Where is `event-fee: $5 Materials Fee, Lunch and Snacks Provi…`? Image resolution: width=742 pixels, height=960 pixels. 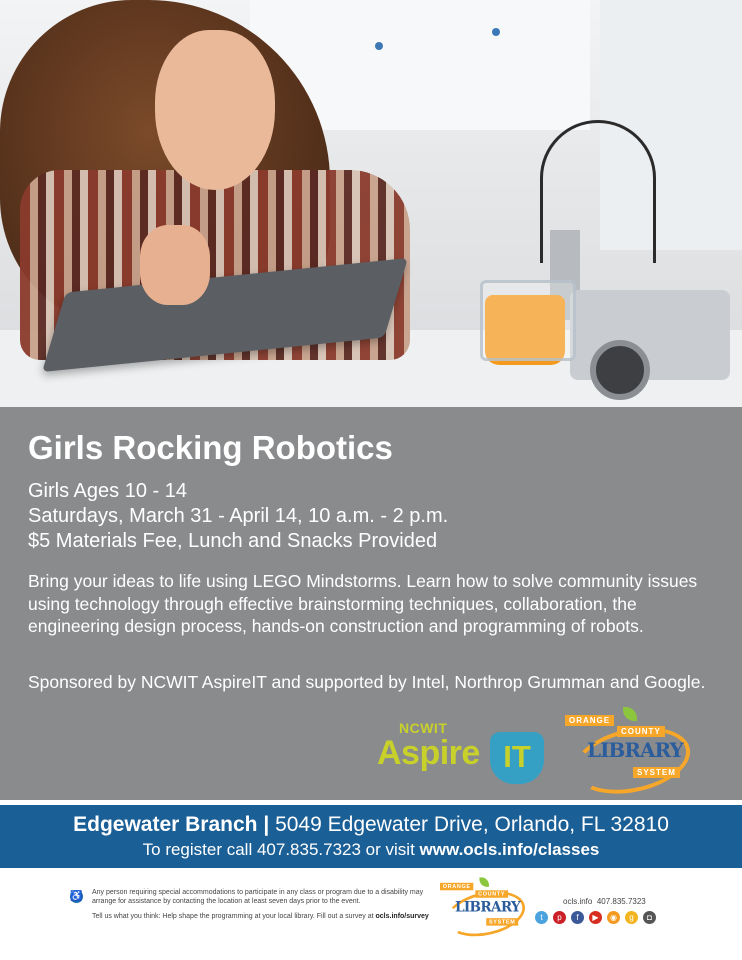 event-fee: $5 Materials Fee, Lunch and Snacks Provi… is located at coordinates (233, 541).